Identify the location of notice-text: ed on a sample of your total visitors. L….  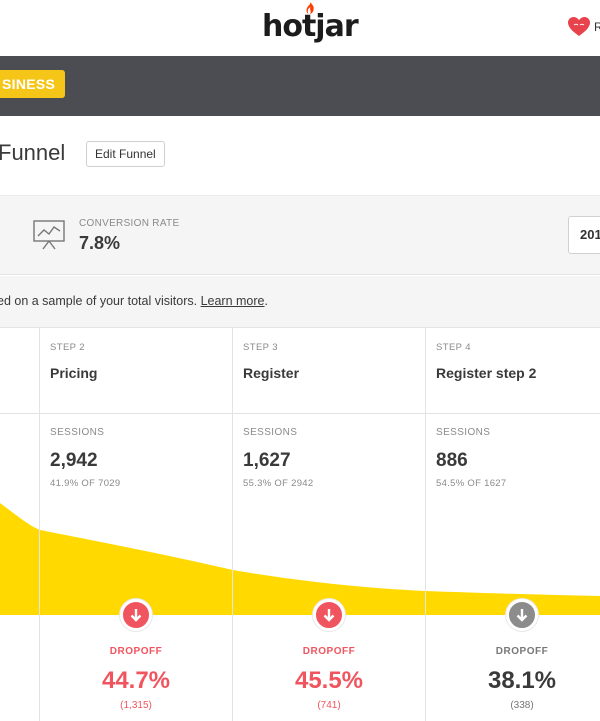
(134, 301).